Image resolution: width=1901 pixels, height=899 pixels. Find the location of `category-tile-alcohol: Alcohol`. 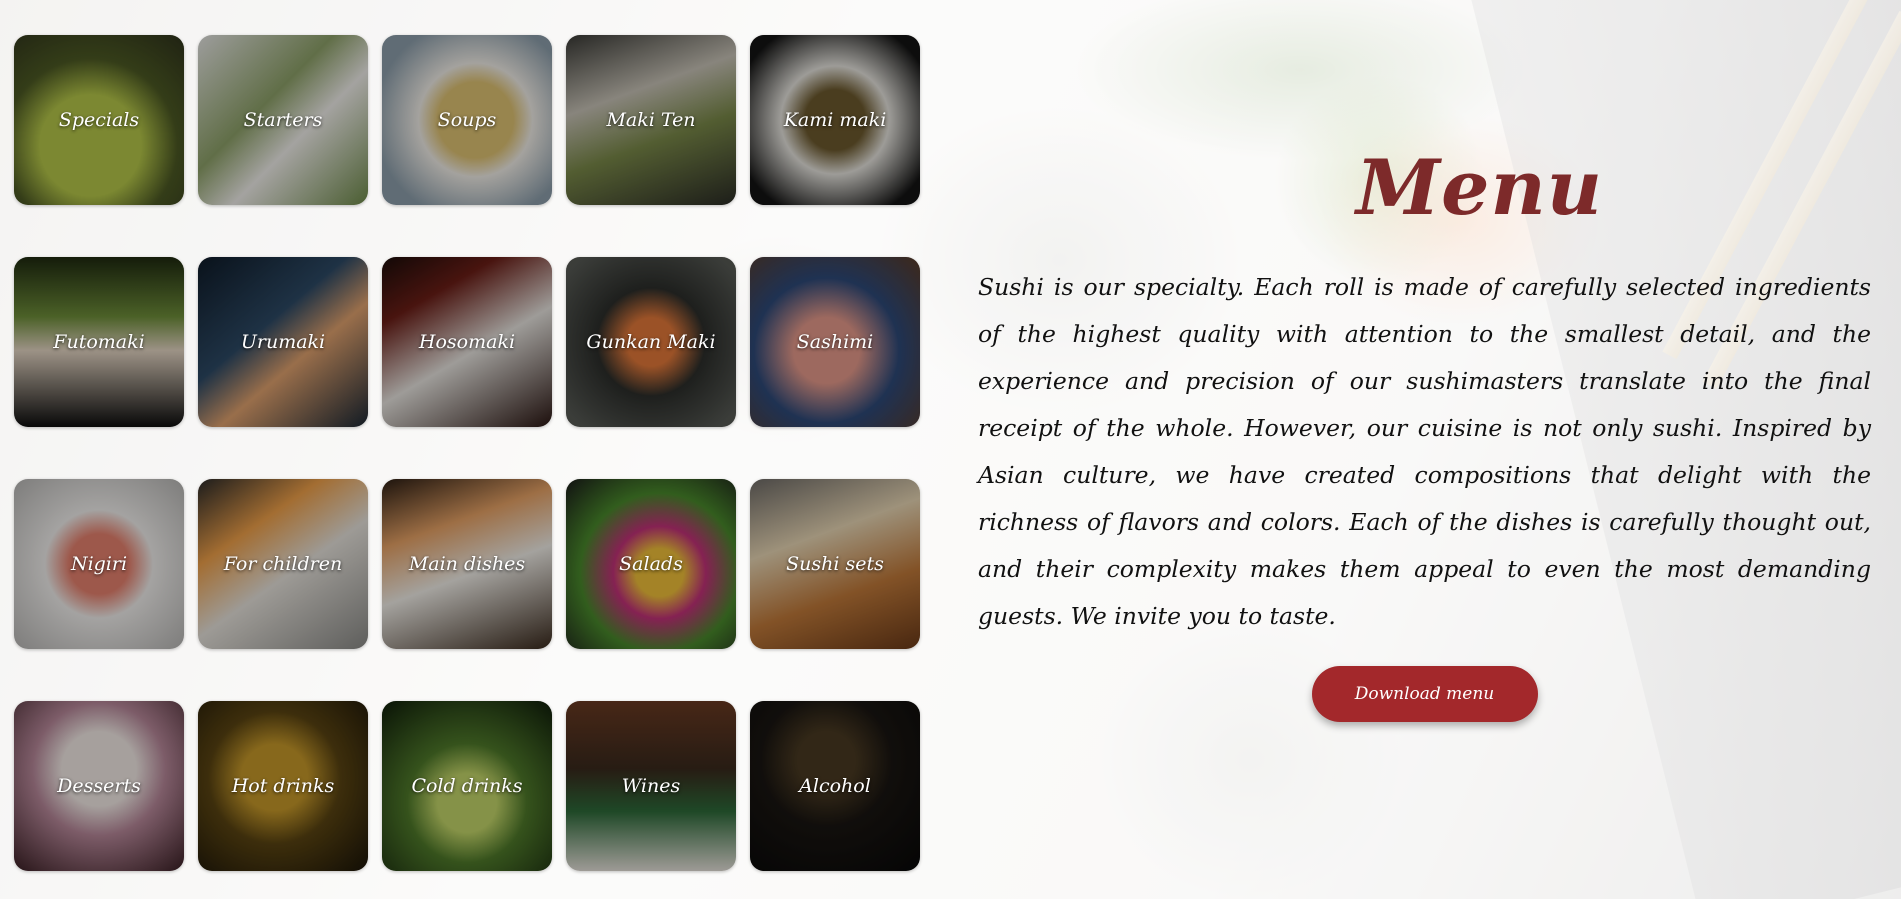

category-tile-alcohol: Alcohol is located at coordinates (835, 786).